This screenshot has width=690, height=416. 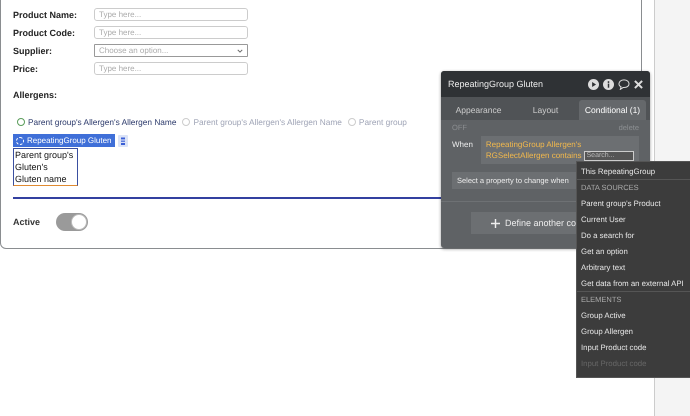 What do you see at coordinates (44, 33) in the screenshot?
I see `field-label: Product Code:` at bounding box center [44, 33].